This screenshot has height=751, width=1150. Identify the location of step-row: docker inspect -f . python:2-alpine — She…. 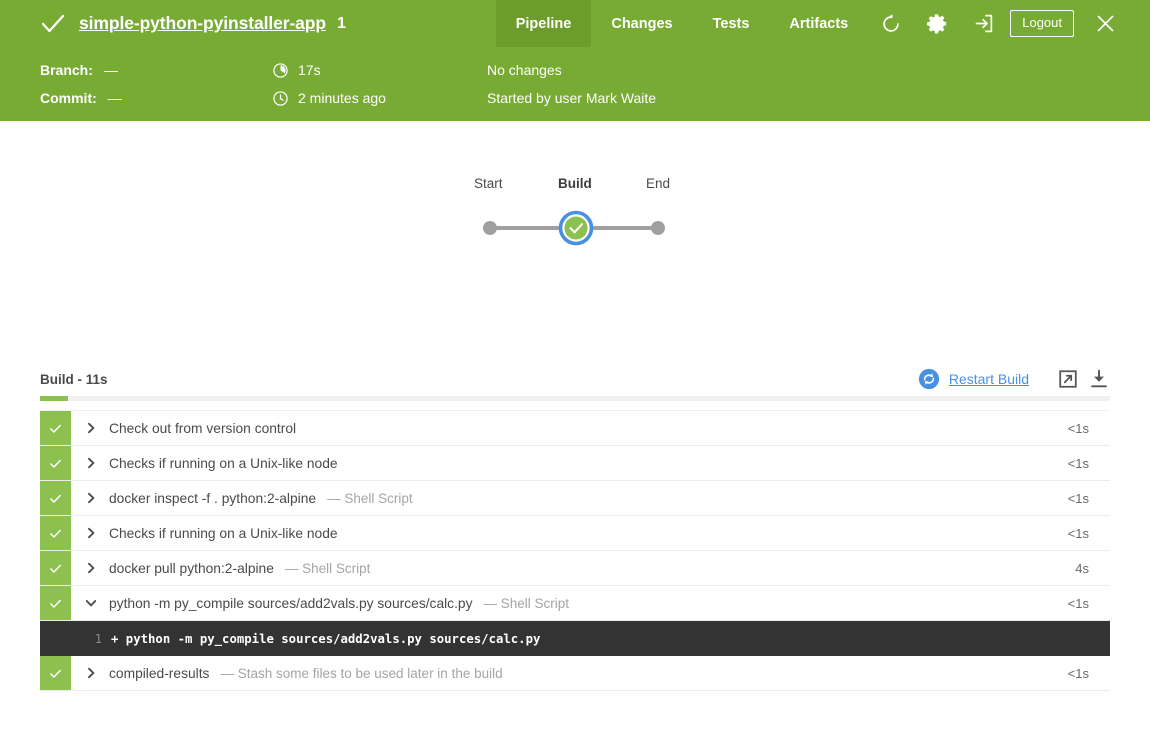
(575, 498).